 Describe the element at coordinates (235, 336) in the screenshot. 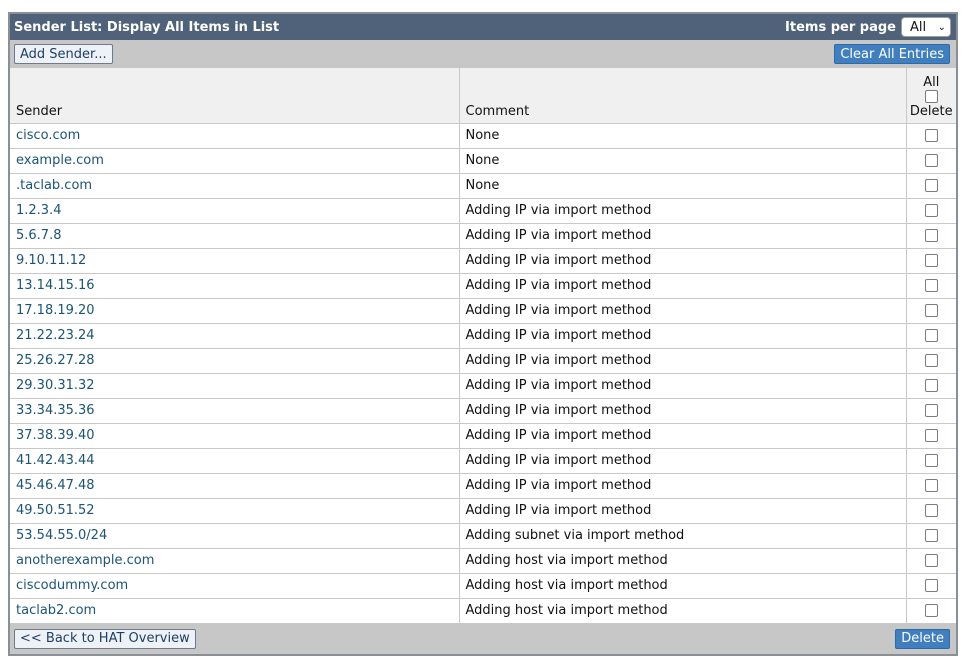

I see `sender-link: 21.22.23.24` at that location.